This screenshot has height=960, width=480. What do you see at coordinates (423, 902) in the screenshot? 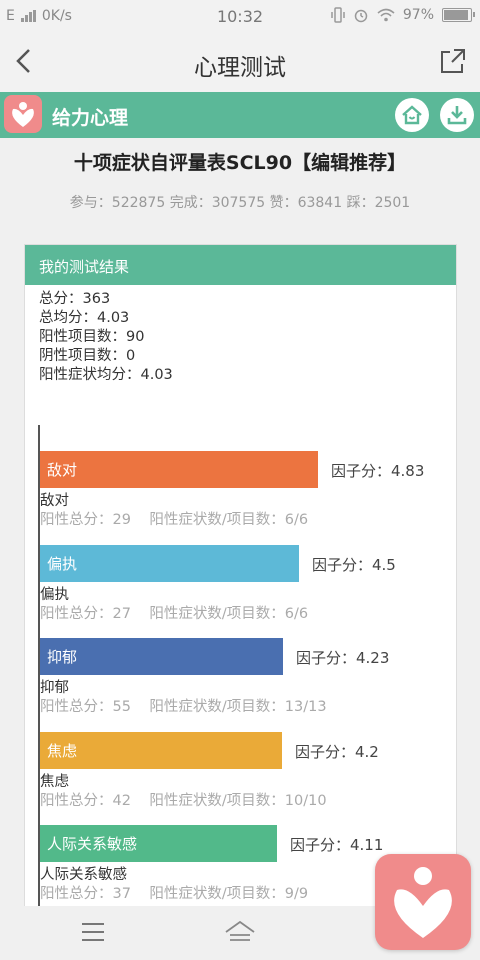
I see `floating-logo-icon` at bounding box center [423, 902].